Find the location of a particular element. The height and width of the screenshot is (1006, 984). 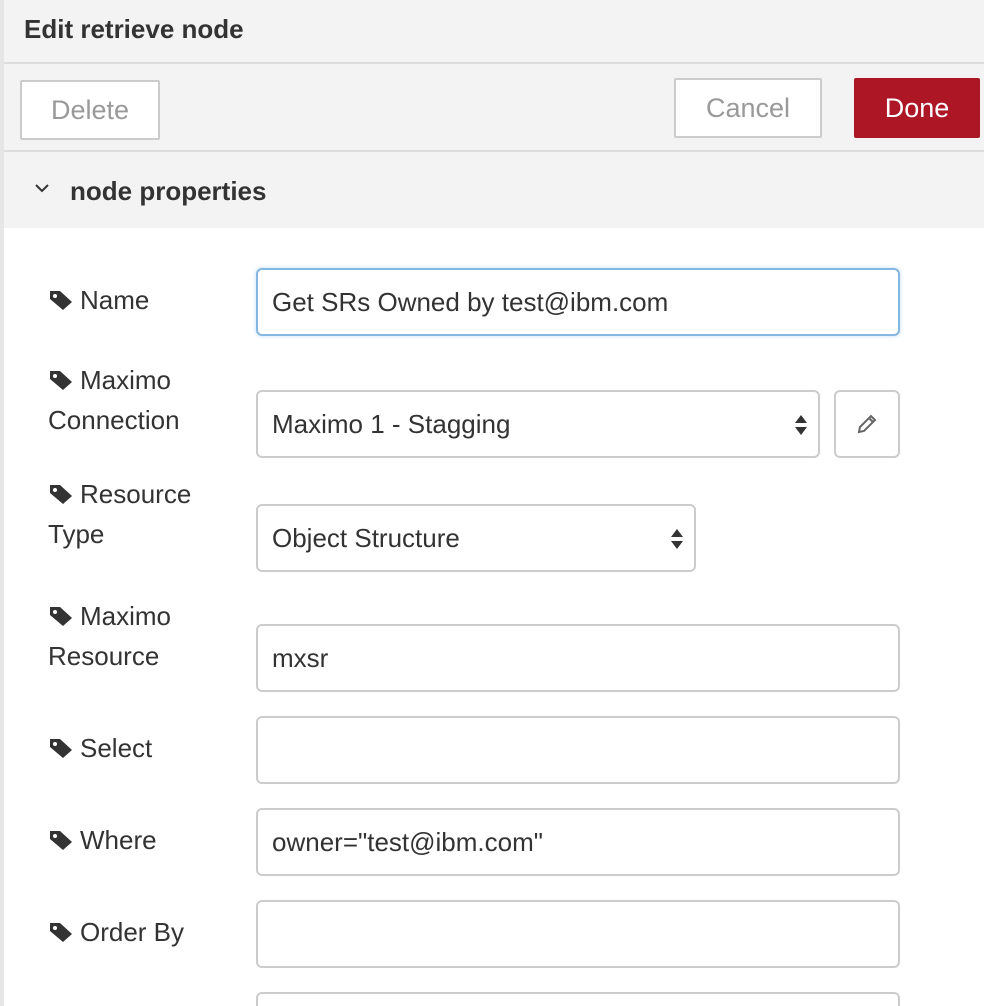

delete-button: Delete is located at coordinates (90, 110).